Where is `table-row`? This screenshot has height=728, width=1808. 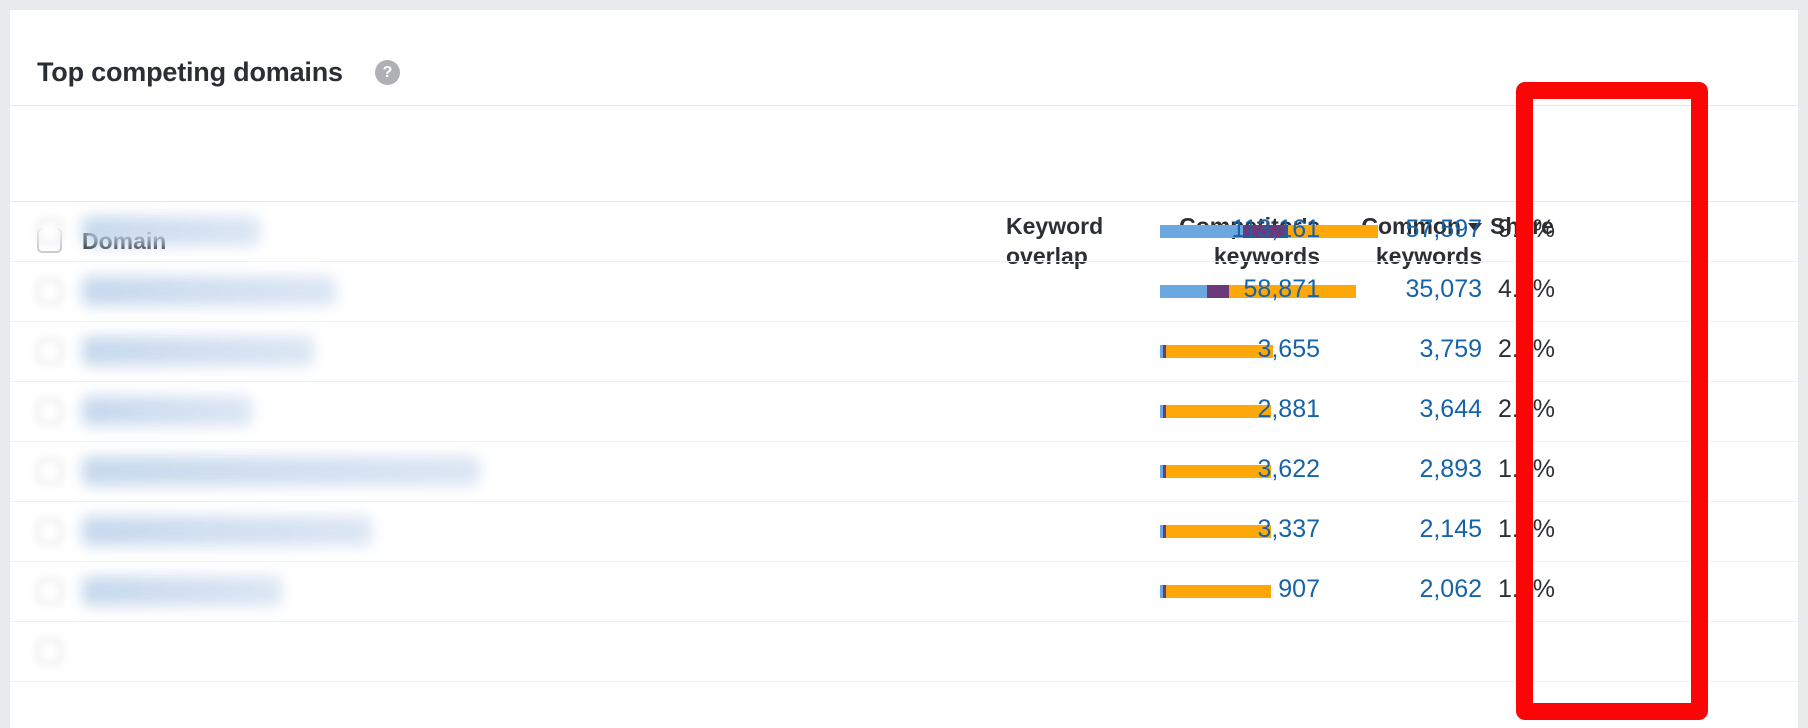 table-row is located at coordinates (904, 652).